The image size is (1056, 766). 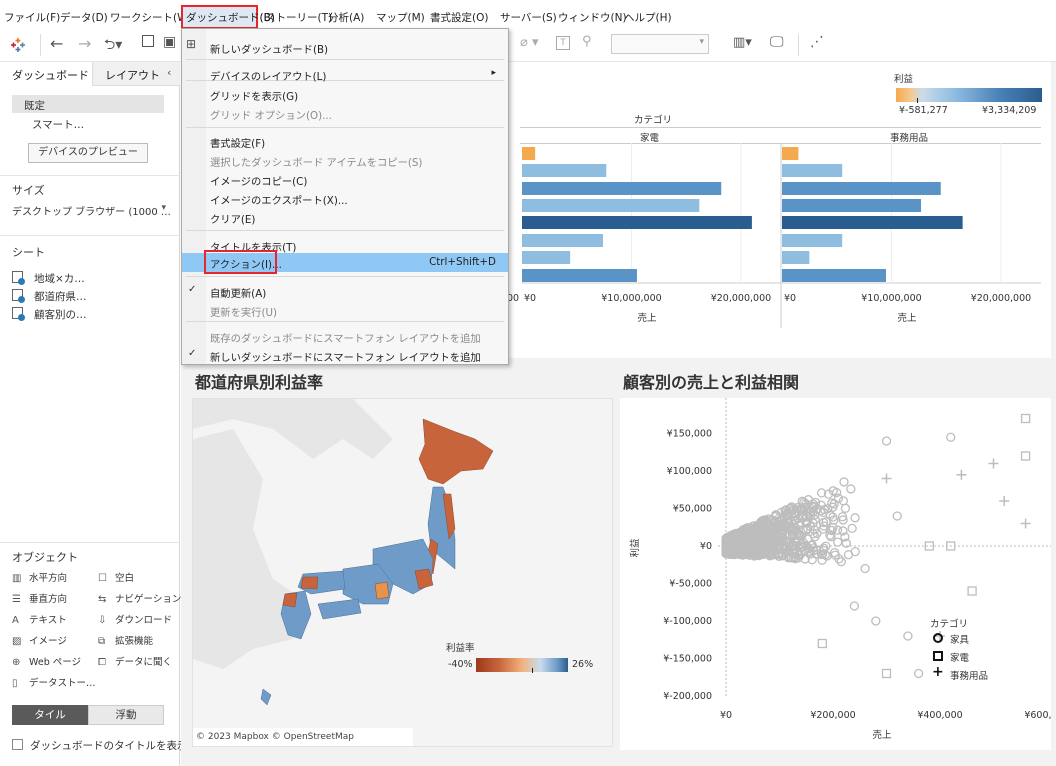 What do you see at coordinates (28, 190) in the screenshot?
I see `size-section-title: サイズ` at bounding box center [28, 190].